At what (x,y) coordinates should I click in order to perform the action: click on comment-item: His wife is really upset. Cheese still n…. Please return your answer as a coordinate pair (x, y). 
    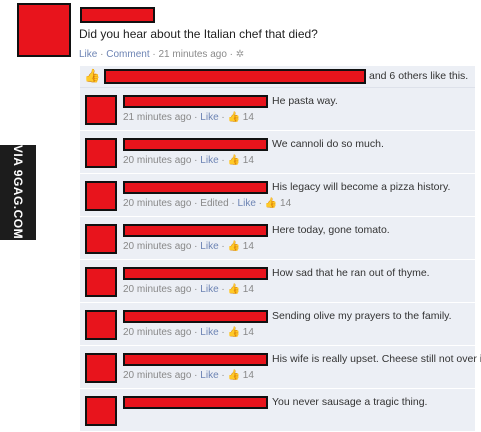
    Looking at the image, I should click on (280, 367).